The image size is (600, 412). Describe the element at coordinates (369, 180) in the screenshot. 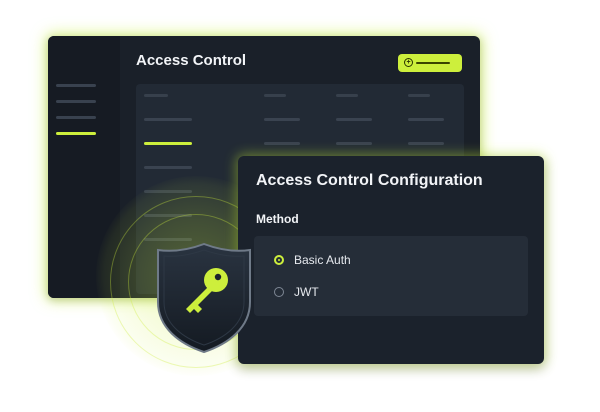

I see `dialog-title: Access Control Configuration` at that location.